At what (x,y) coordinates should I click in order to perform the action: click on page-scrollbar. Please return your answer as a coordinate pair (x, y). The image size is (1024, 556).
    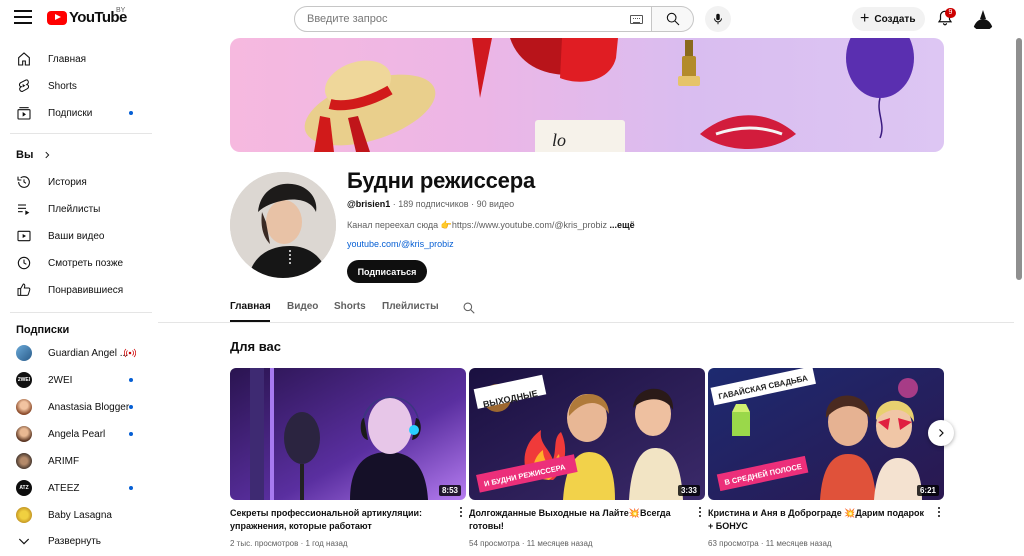
    Looking at the image, I should click on (1018, 297).